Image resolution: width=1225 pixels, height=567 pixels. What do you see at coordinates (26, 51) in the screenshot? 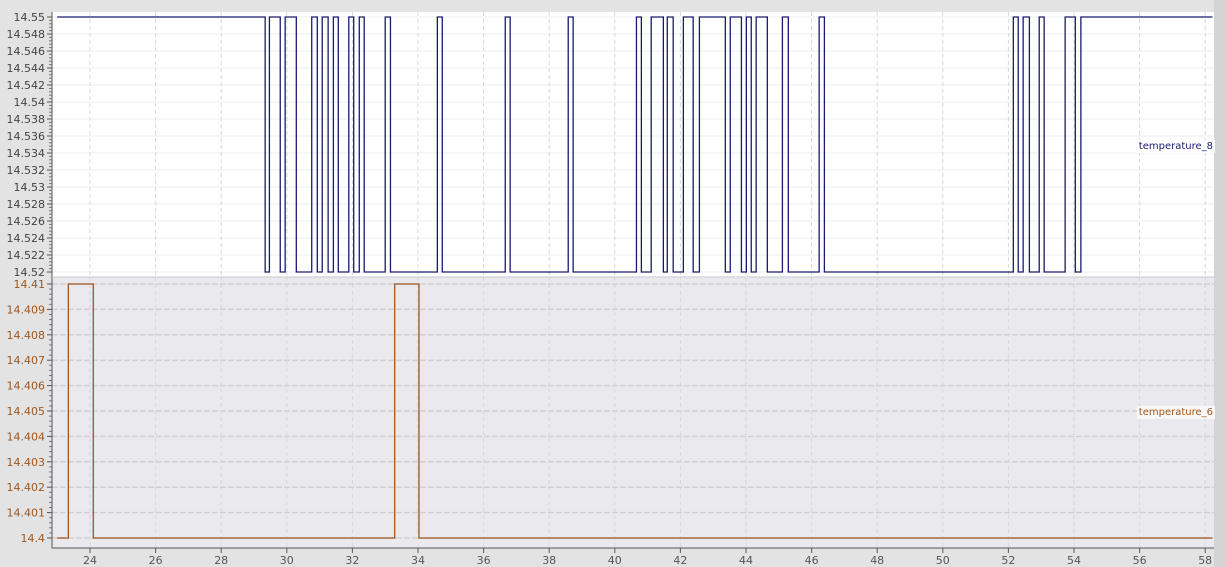
I see `y-tick-label: 14.546` at bounding box center [26, 51].